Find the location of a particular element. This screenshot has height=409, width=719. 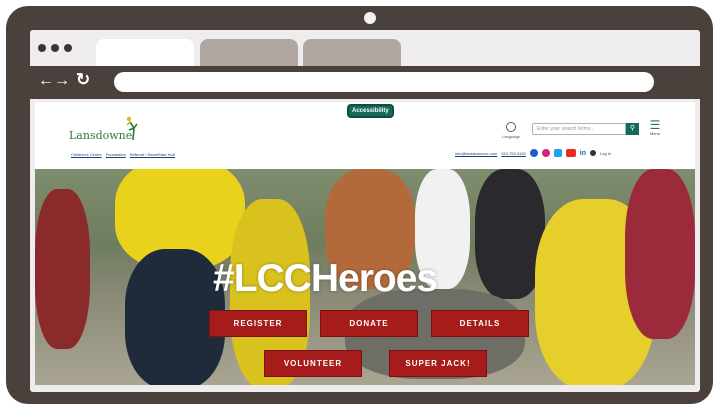

menu-button: ☰ Menu is located at coordinates (655, 127).